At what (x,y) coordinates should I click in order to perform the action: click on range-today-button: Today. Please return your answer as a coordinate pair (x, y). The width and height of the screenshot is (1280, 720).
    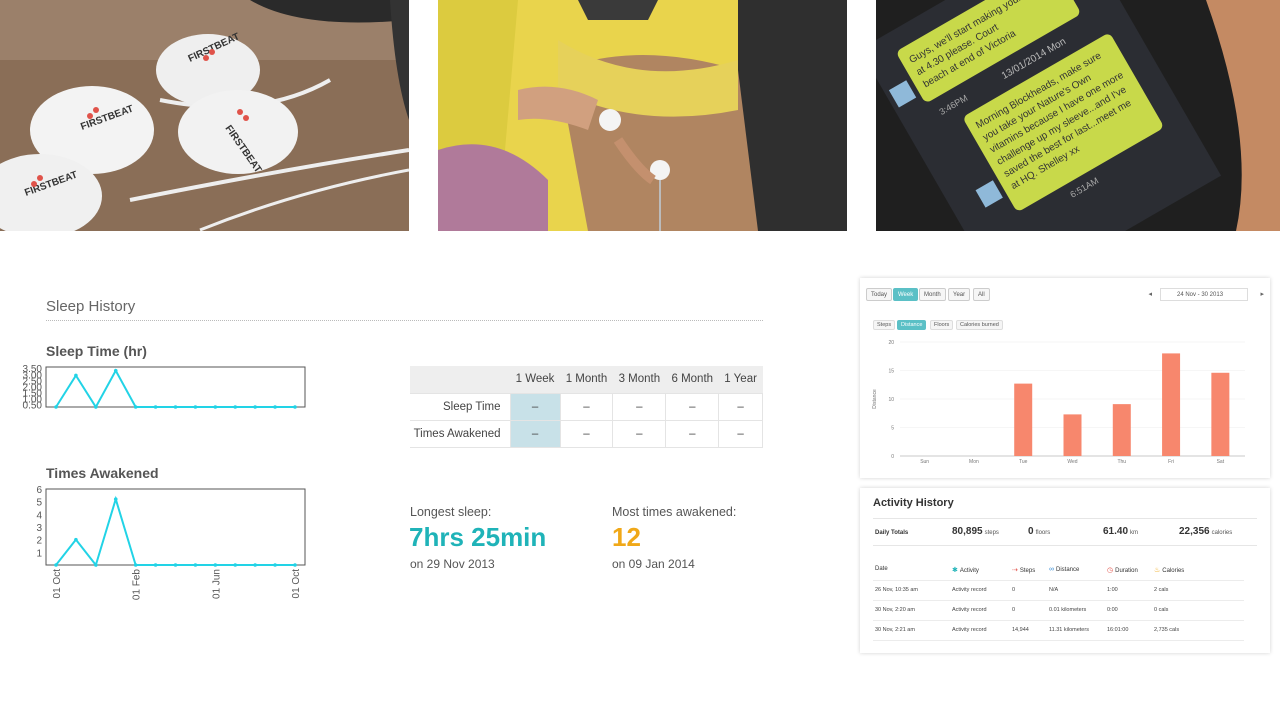
    Looking at the image, I should click on (879, 294).